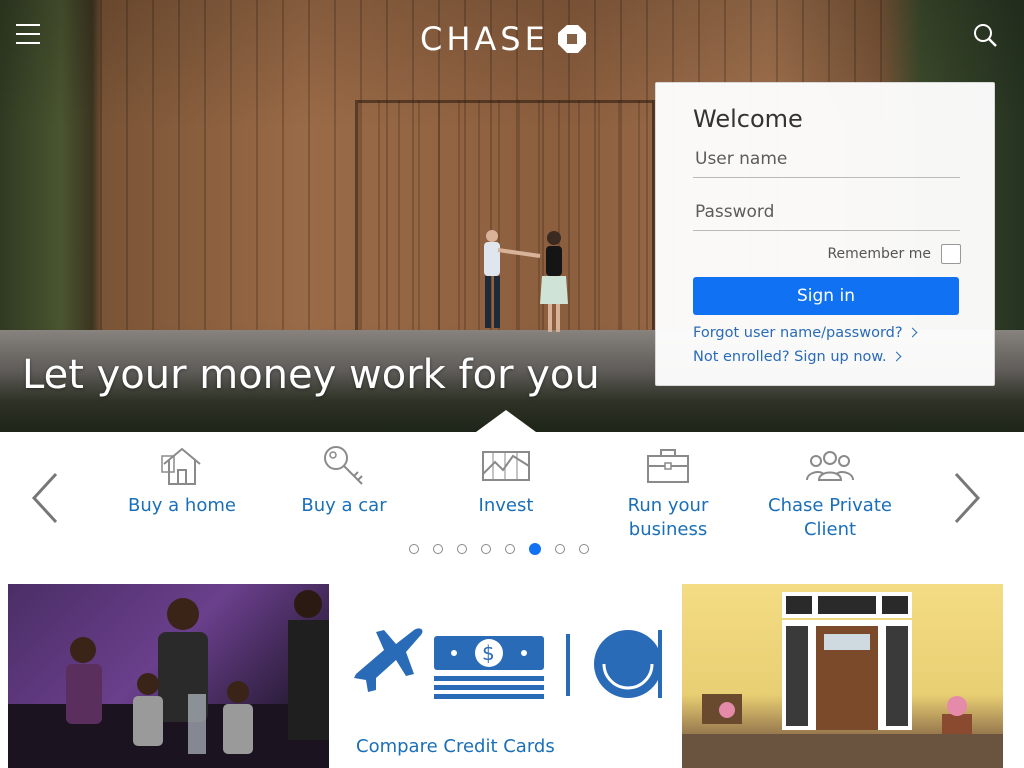 This screenshot has height=768, width=1024. What do you see at coordinates (668, 466) in the screenshot?
I see `briefcase-icon` at bounding box center [668, 466].